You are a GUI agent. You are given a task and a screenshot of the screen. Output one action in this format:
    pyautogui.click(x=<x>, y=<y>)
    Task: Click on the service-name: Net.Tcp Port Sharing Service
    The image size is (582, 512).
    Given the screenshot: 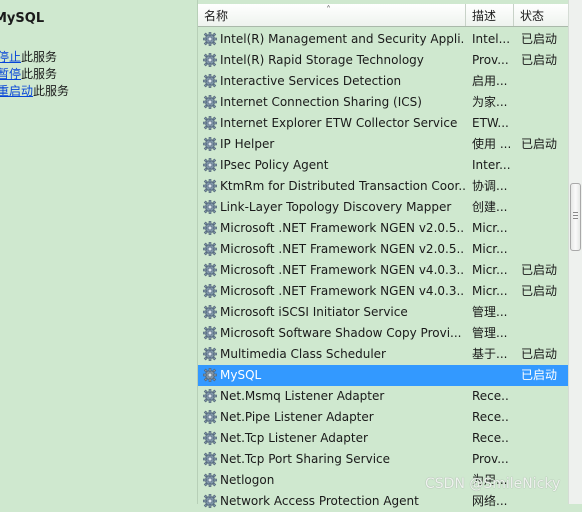 What is the action you would take?
    pyautogui.click(x=305, y=459)
    